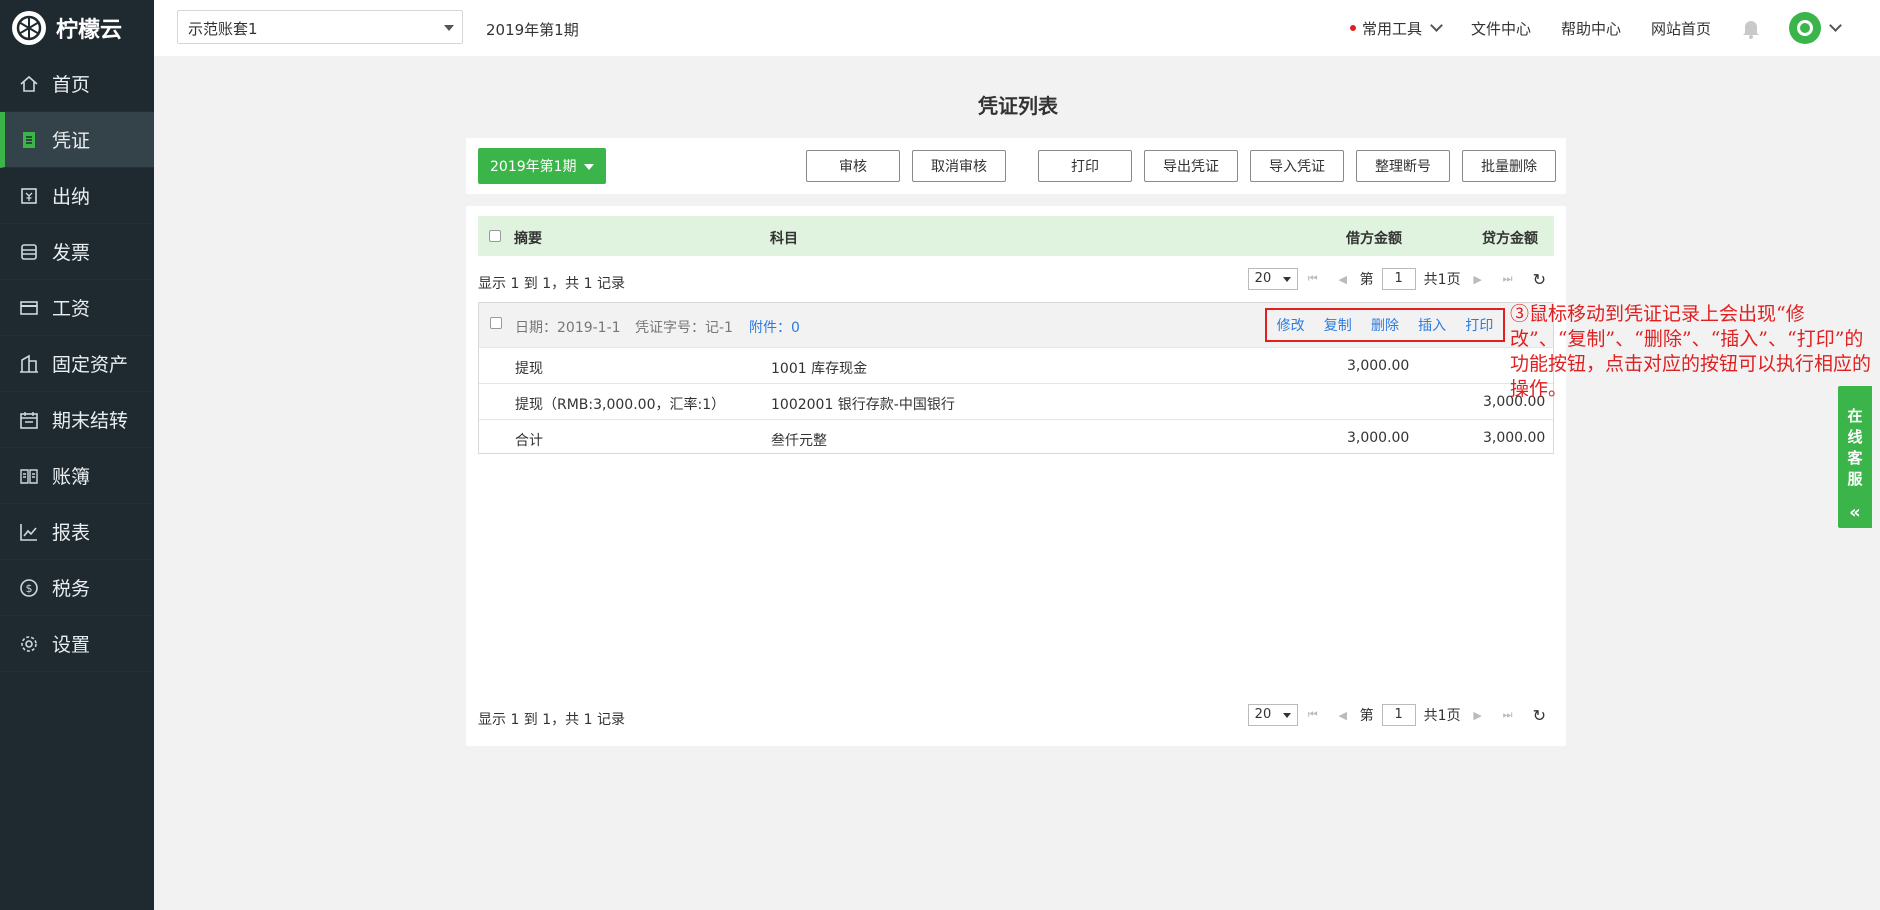 The height and width of the screenshot is (910, 1880). Describe the element at coordinates (71, 477) in the screenshot. I see `sidebar-item-label: 账簿` at that location.